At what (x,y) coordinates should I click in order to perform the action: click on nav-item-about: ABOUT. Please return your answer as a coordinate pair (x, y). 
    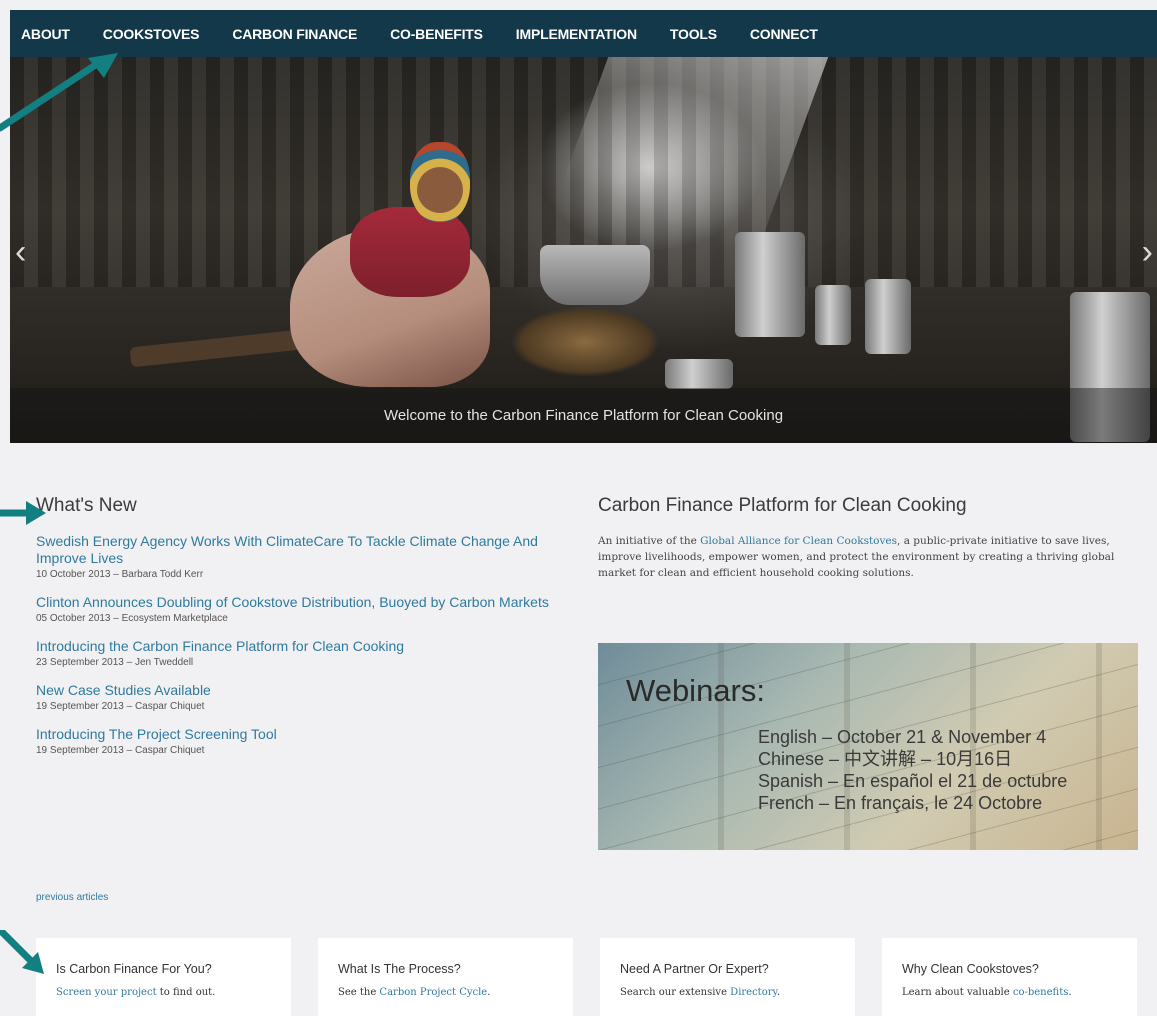
    Looking at the image, I should click on (45, 34).